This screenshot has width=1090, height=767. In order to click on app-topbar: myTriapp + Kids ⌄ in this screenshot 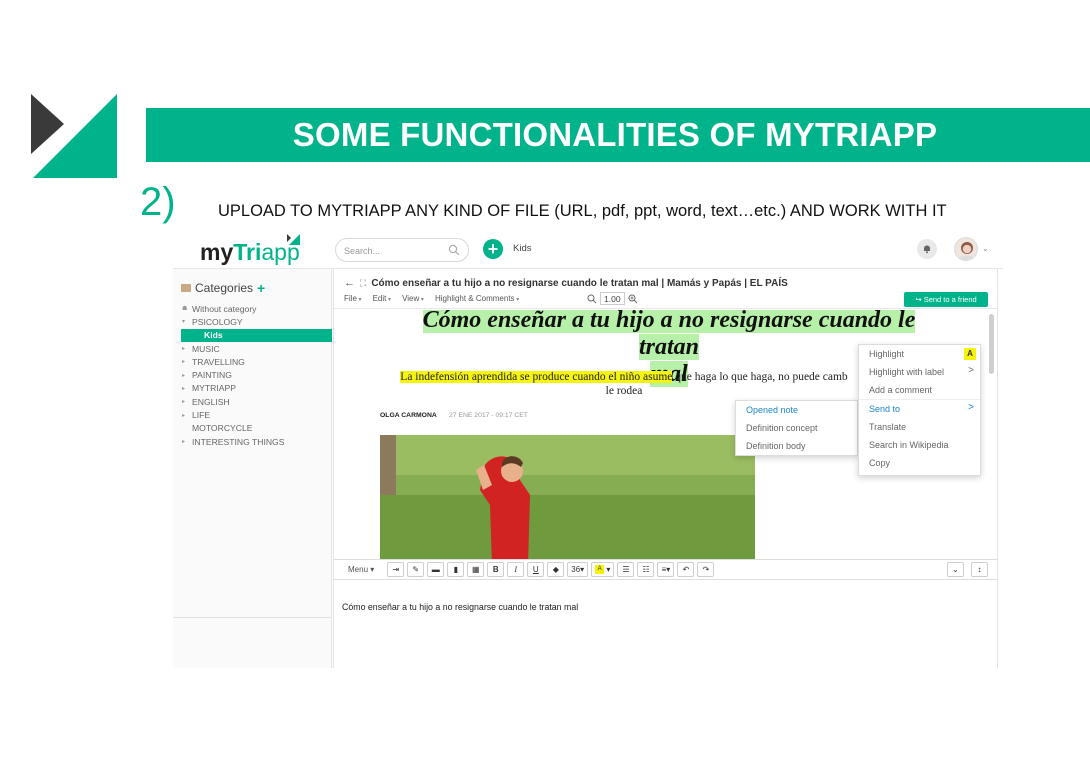, I will do `click(588, 250)`.